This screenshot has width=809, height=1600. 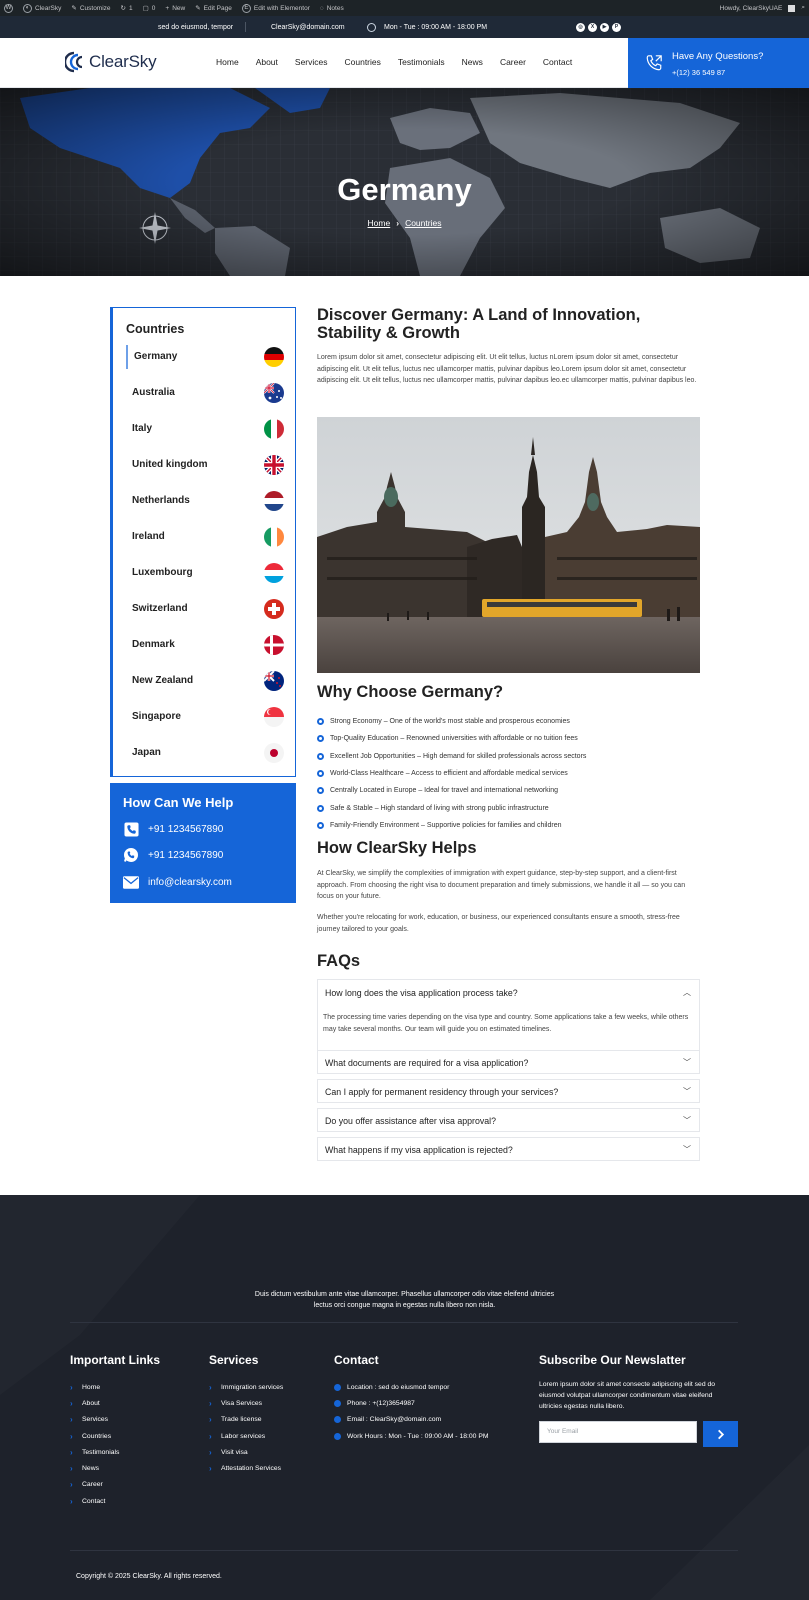 I want to click on nav-career: Career, so click(x=513, y=62).